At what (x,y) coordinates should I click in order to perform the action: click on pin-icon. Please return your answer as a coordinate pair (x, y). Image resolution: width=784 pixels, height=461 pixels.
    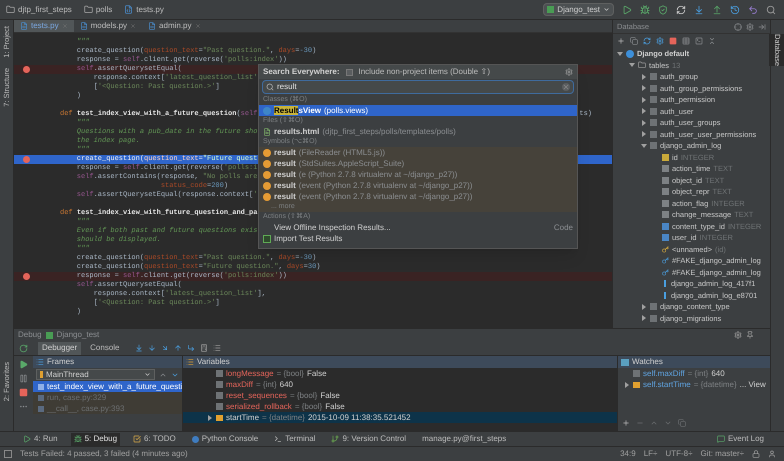
    Looking at the image, I should click on (750, 335).